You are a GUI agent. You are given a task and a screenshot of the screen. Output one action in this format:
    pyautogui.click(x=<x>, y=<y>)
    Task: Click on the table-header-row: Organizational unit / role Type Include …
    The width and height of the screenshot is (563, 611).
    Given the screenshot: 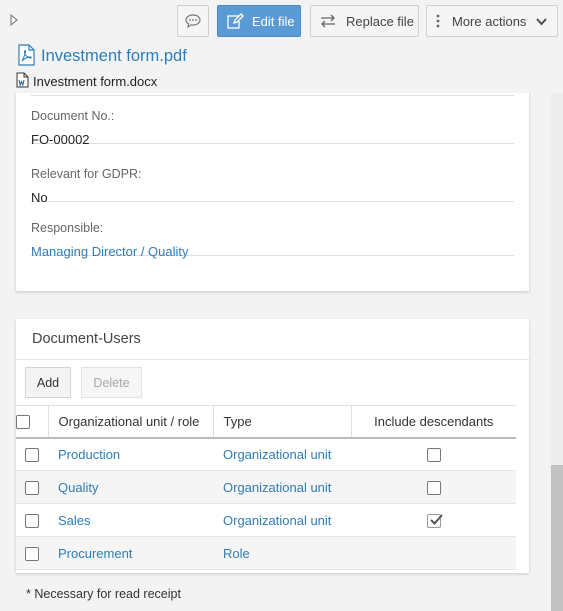 What is the action you would take?
    pyautogui.click(x=266, y=422)
    